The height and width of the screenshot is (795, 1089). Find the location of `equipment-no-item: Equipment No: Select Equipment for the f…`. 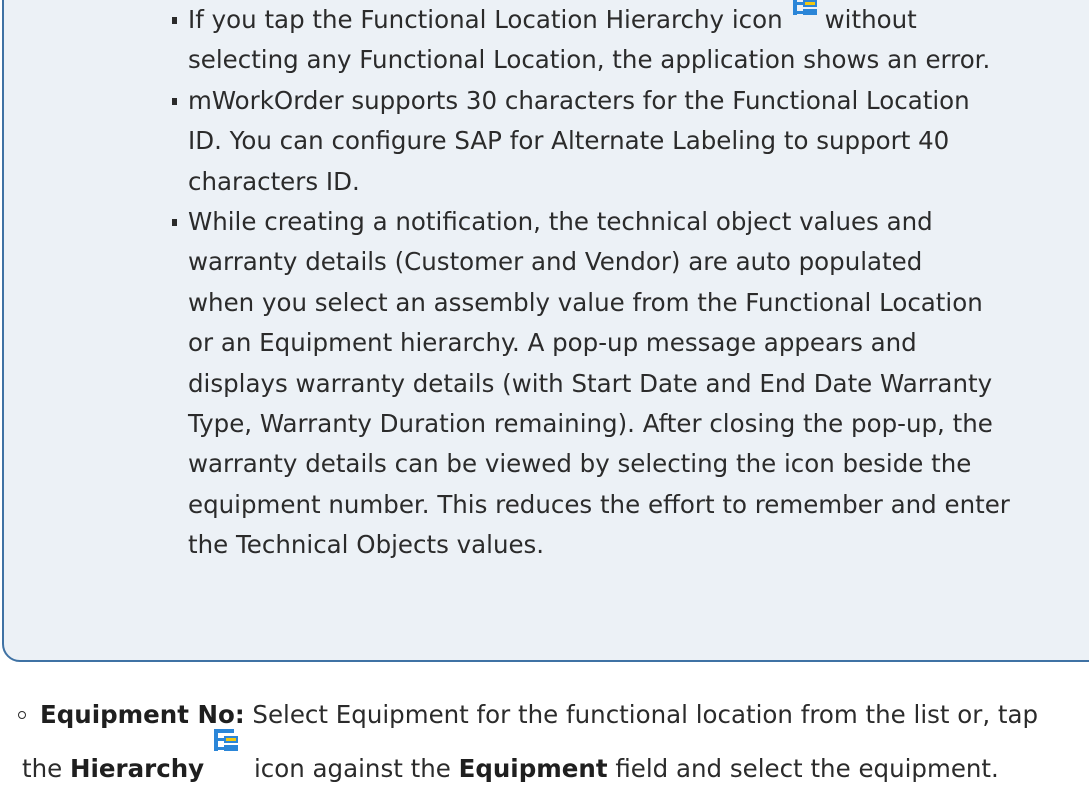

equipment-no-item: Equipment No: Select Equipment for the f… is located at coordinates (548, 741).